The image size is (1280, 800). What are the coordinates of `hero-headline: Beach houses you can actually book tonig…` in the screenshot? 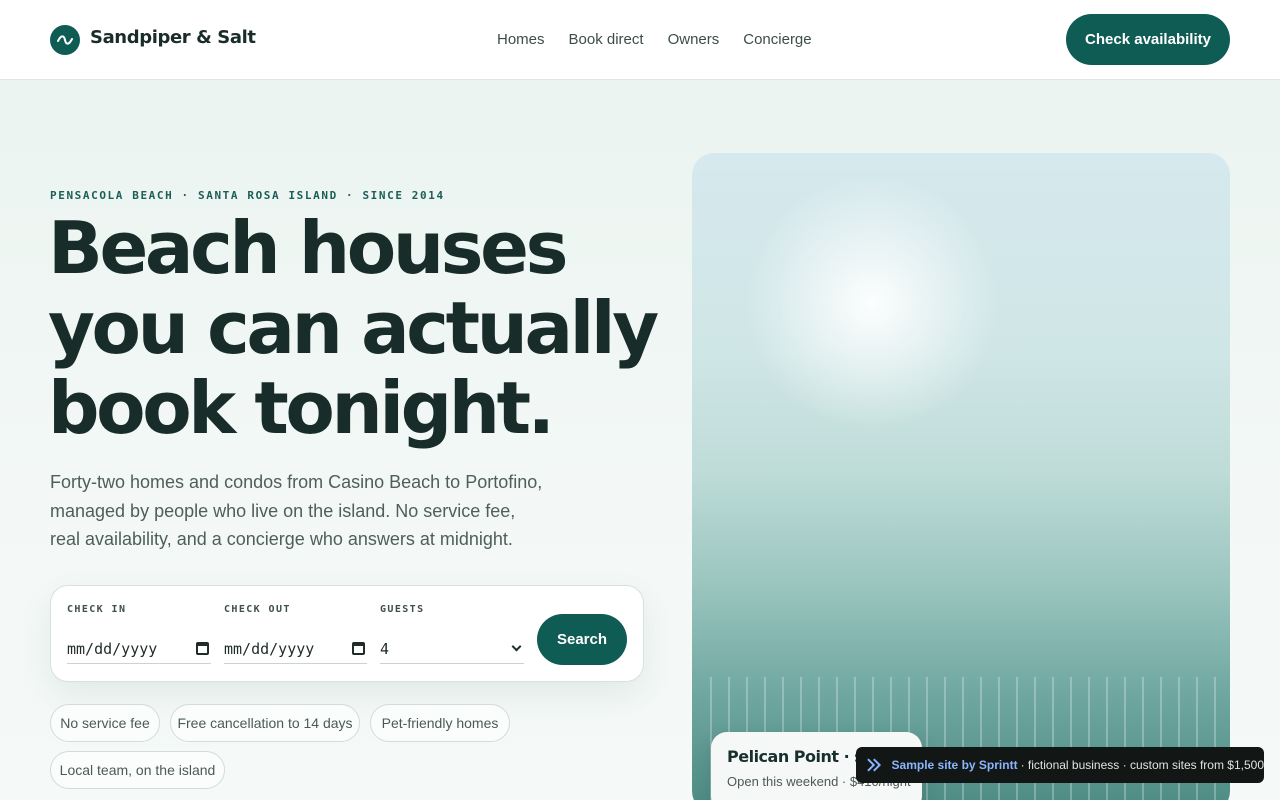 It's located at (358, 328).